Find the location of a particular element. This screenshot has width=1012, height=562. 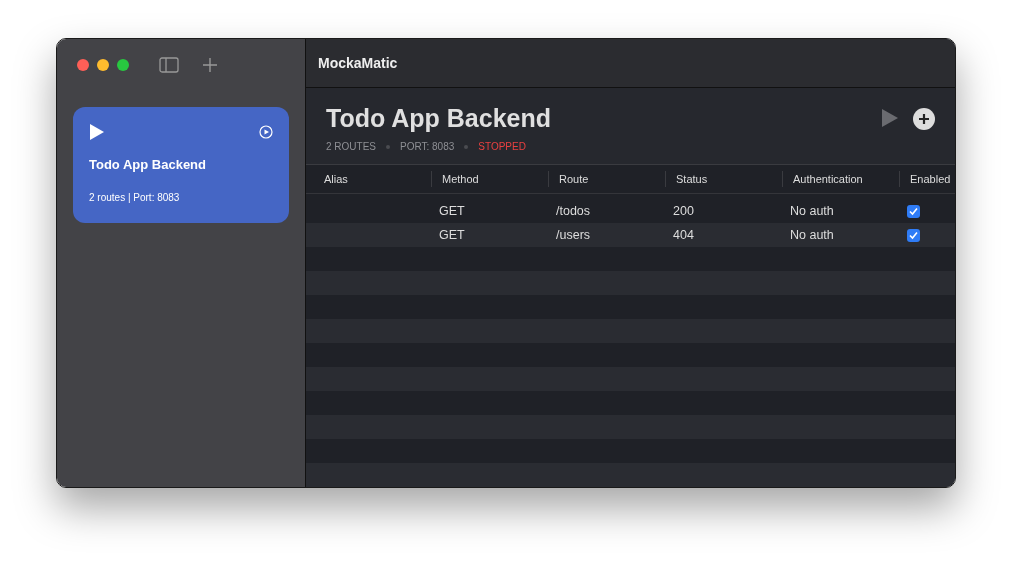

sidebar-toggle-icon is located at coordinates (169, 65).